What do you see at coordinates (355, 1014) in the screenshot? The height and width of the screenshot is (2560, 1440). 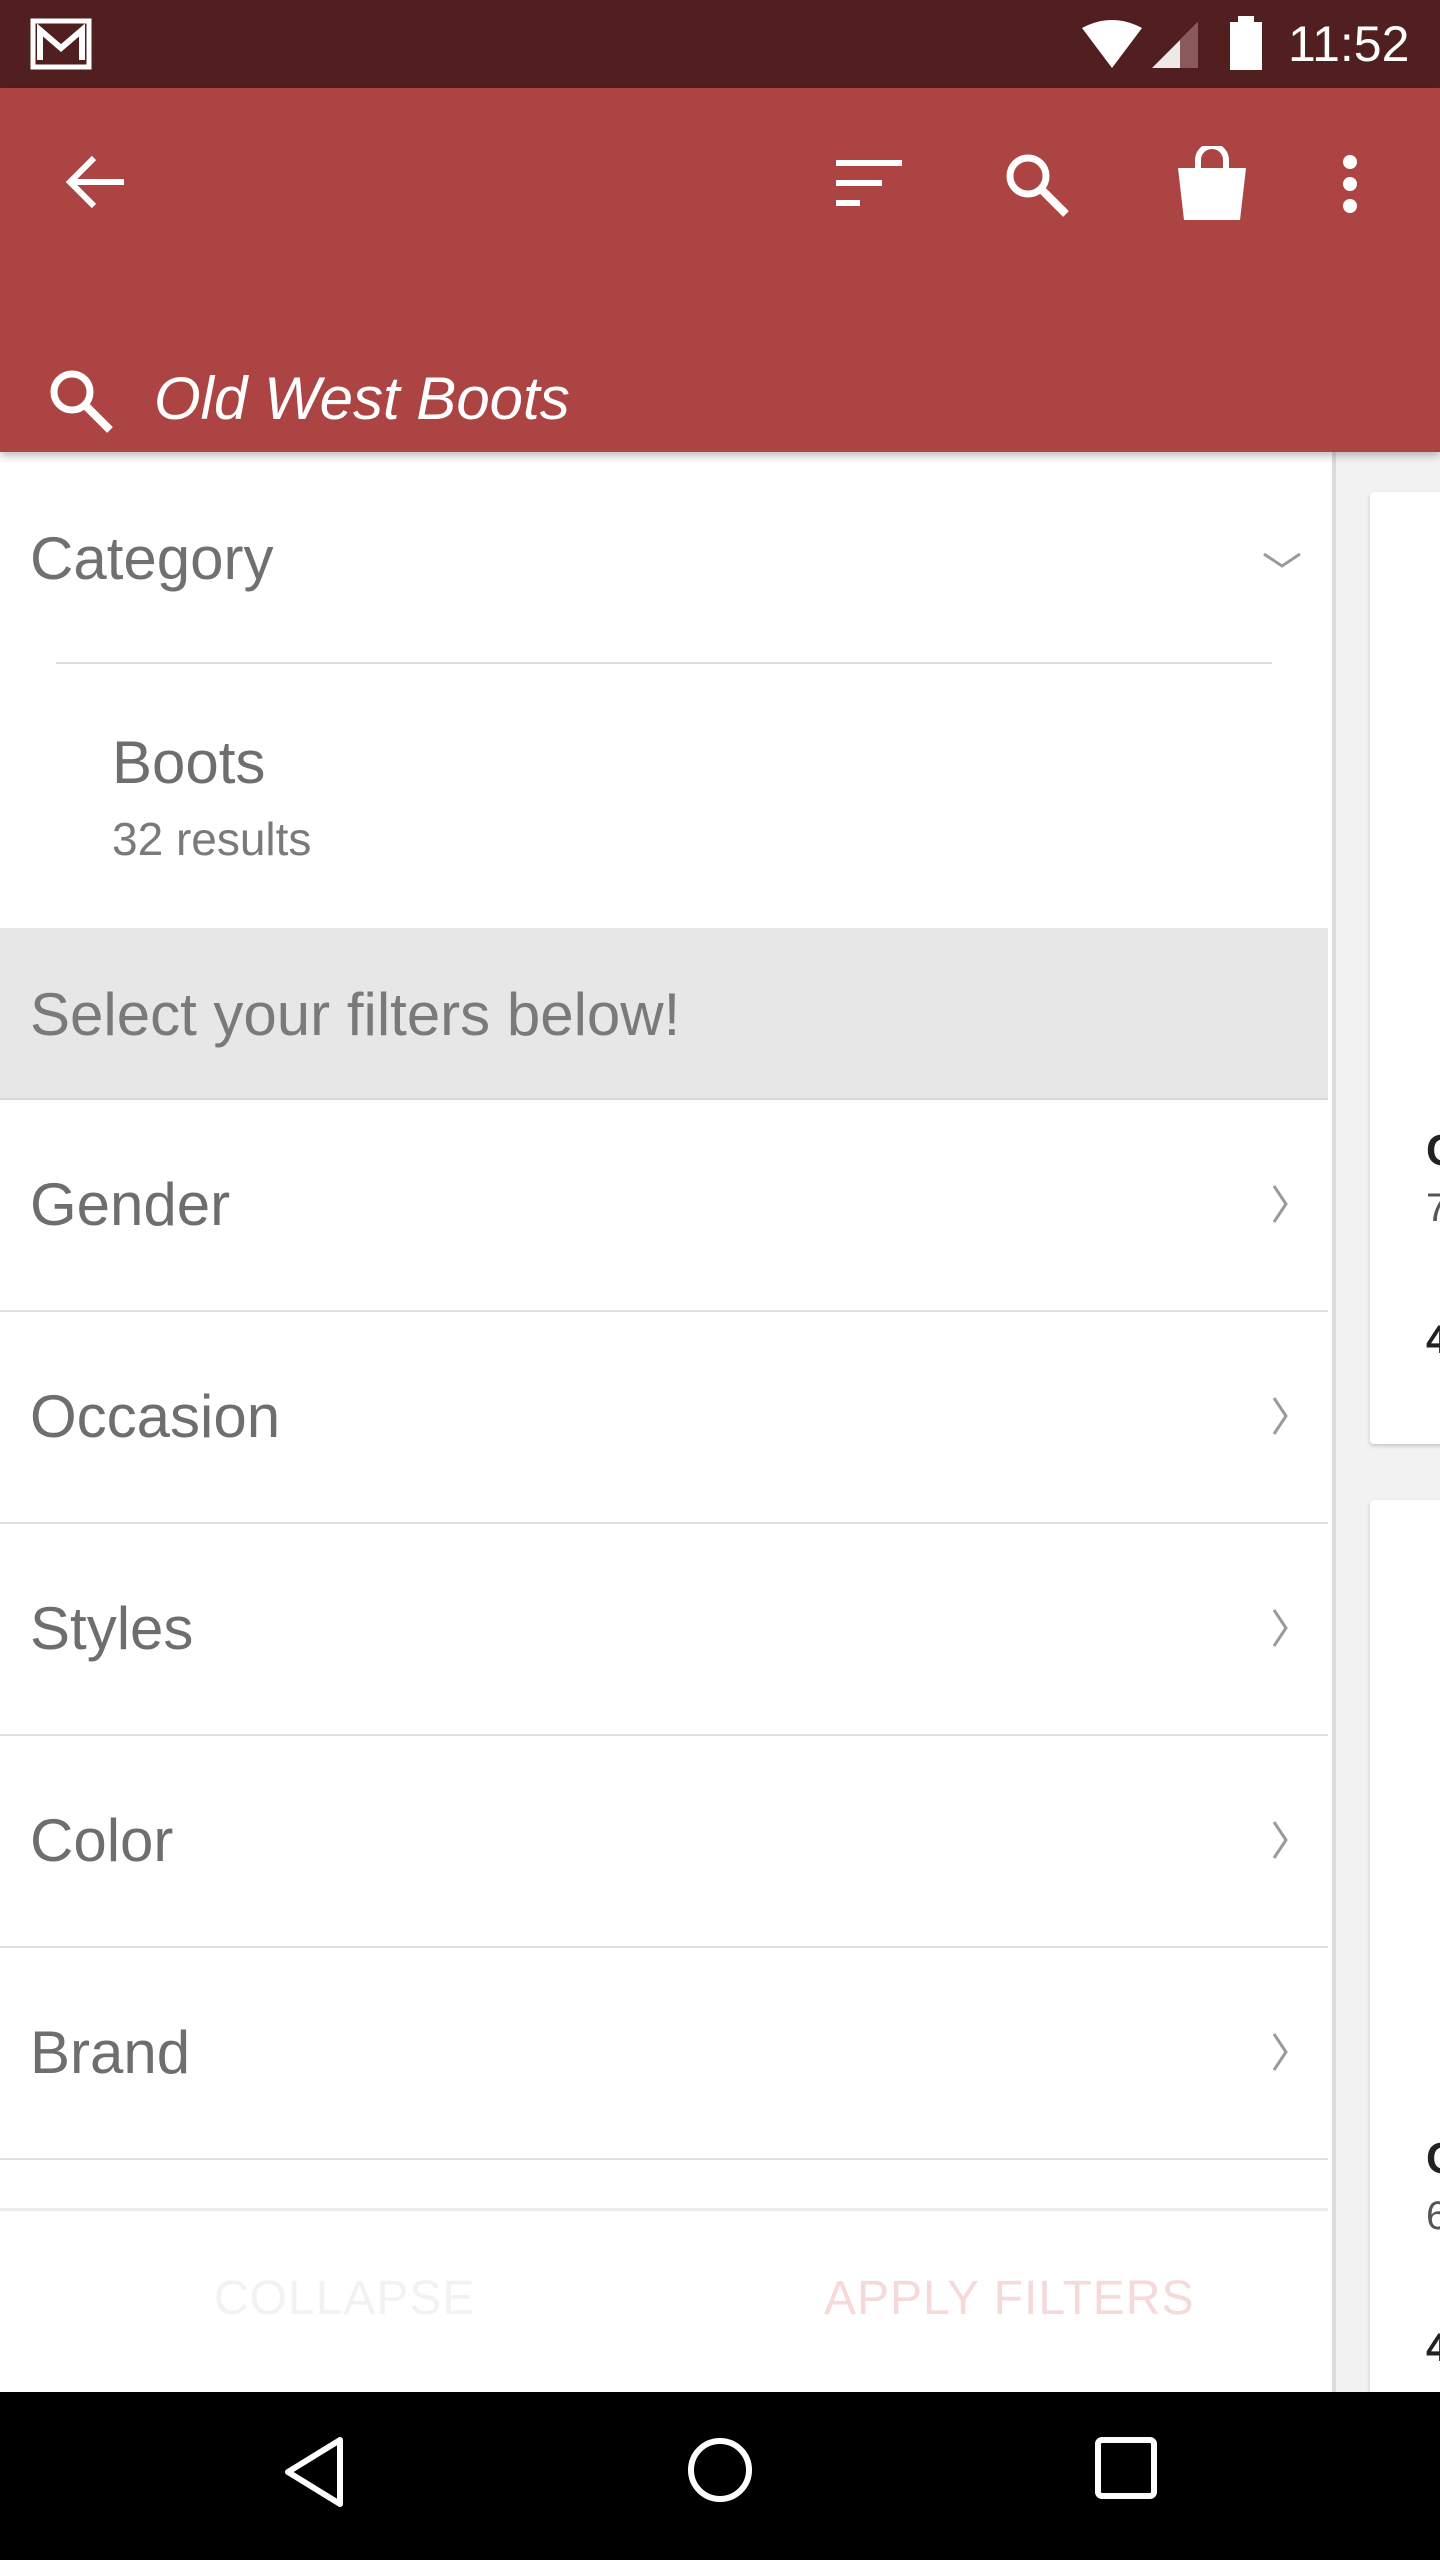 I see `filters-banner-text: Select your filters below!` at bounding box center [355, 1014].